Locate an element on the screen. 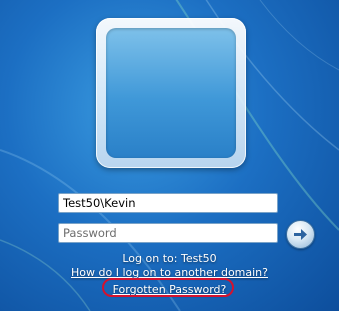 This screenshot has height=311, width=339. forgot-password-link: Forgotten Password? is located at coordinates (169, 289).